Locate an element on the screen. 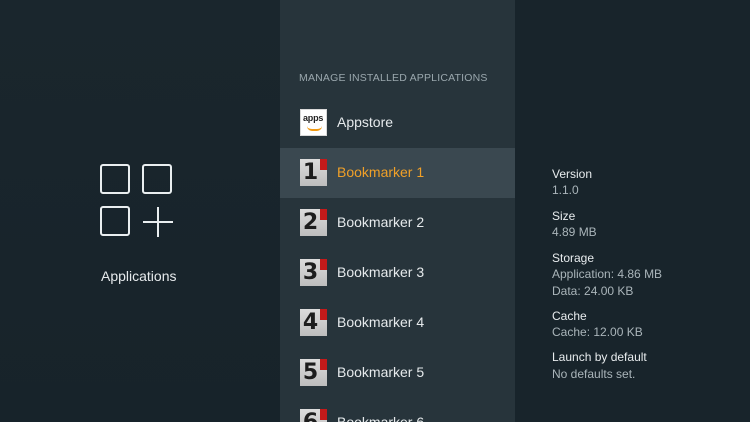  list-item-bookmarker-6: 6 Bookmarker 6 is located at coordinates (397, 410).